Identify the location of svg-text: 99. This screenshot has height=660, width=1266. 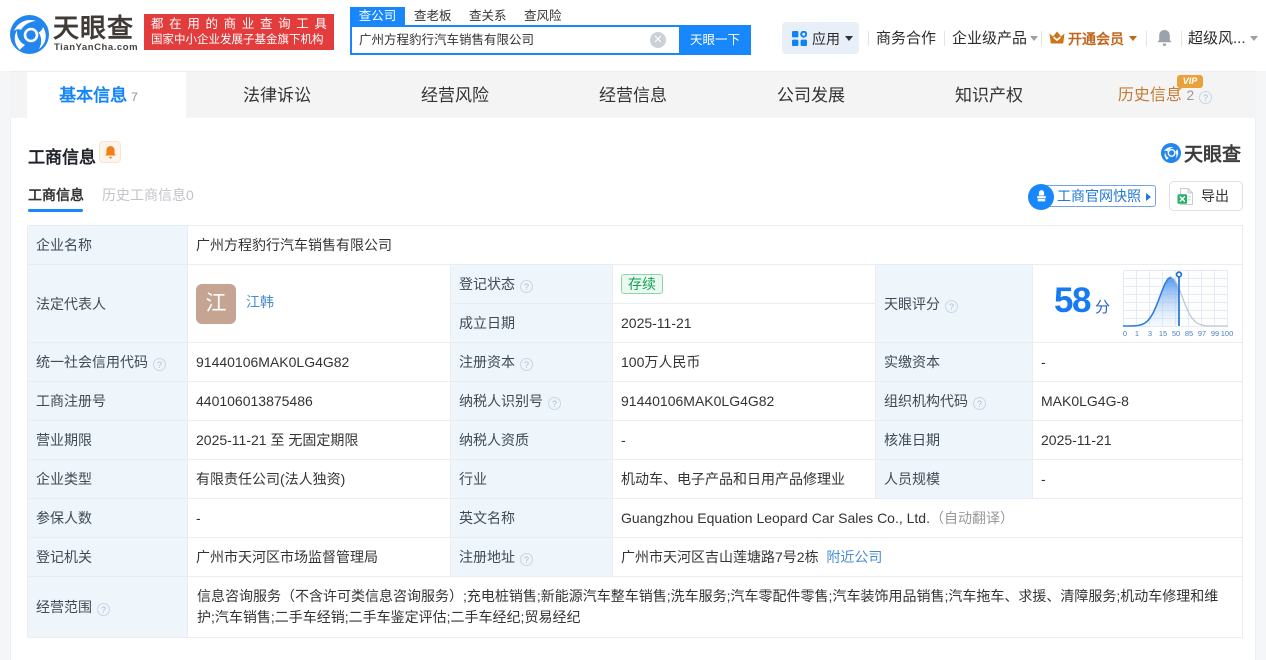
(1215, 333).